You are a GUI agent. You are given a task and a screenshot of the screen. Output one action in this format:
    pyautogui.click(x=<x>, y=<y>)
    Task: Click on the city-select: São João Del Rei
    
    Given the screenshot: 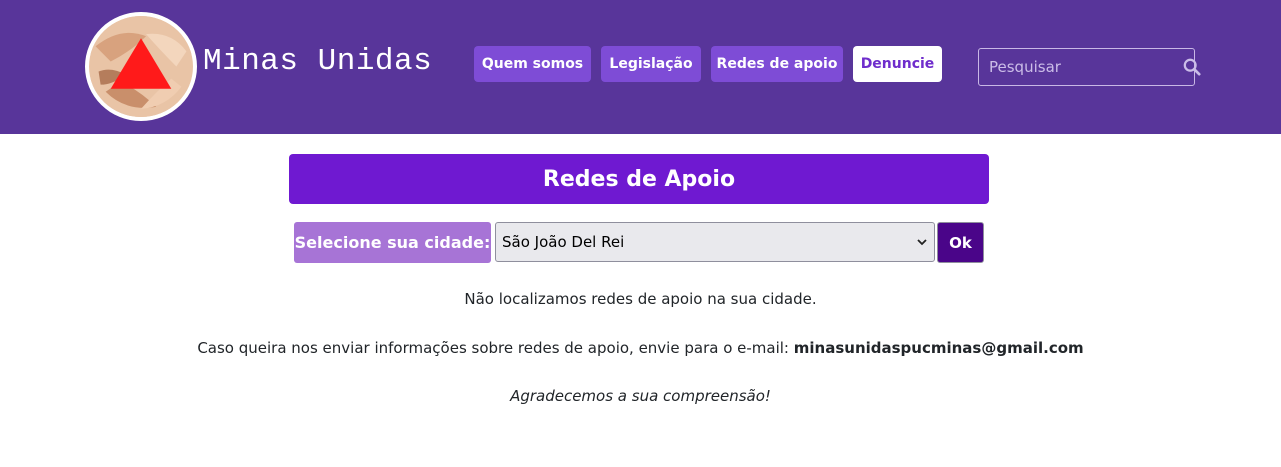 What is the action you would take?
    pyautogui.click(x=715, y=242)
    